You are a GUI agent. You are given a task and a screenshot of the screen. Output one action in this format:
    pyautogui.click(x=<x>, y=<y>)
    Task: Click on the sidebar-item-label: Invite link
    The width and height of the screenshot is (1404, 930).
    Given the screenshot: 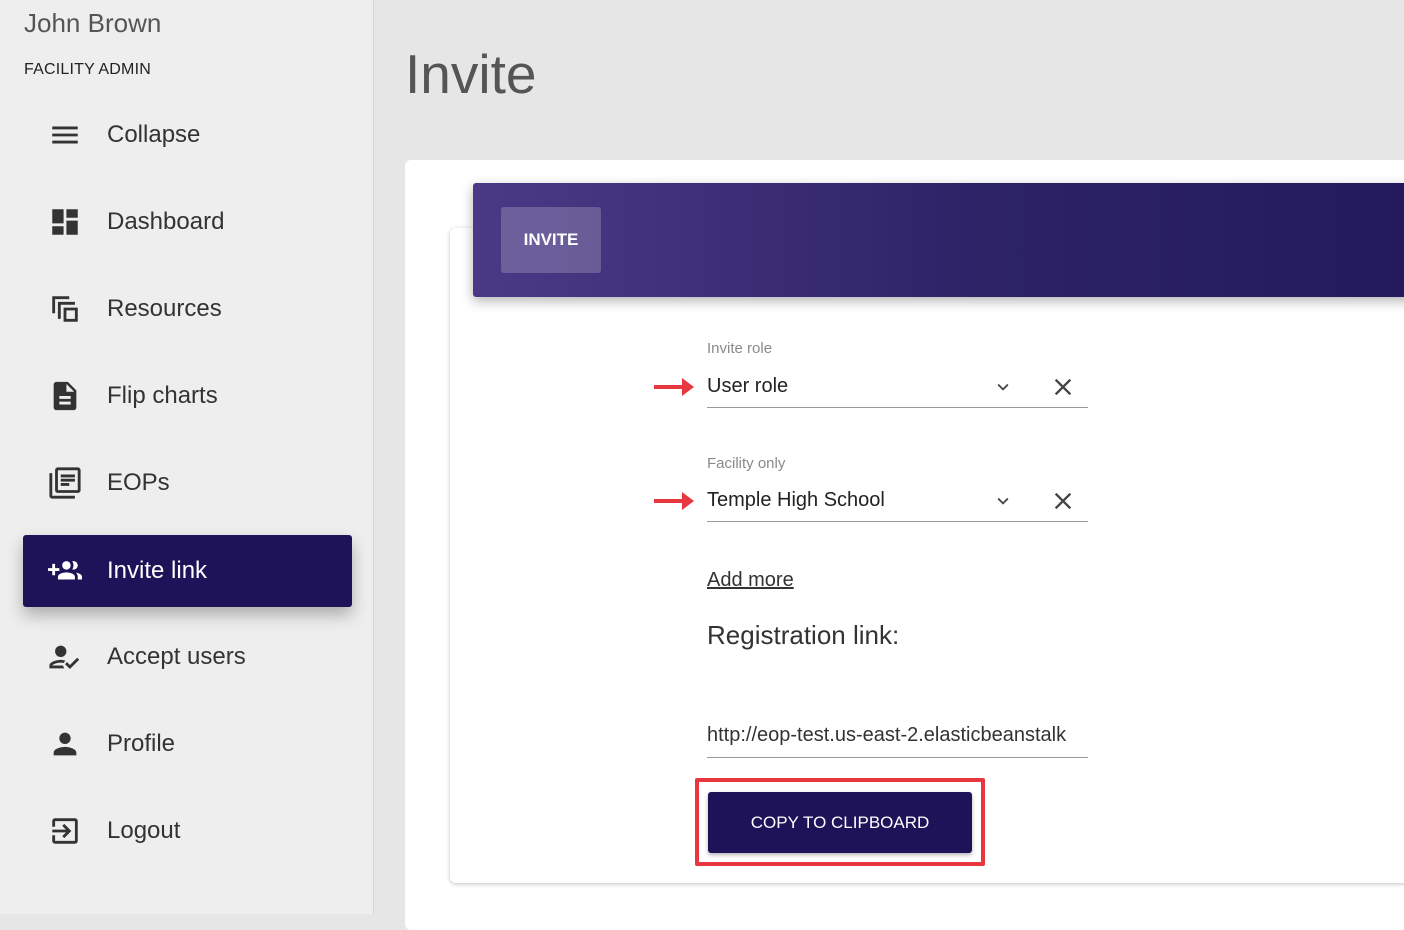 What is the action you would take?
    pyautogui.click(x=157, y=570)
    